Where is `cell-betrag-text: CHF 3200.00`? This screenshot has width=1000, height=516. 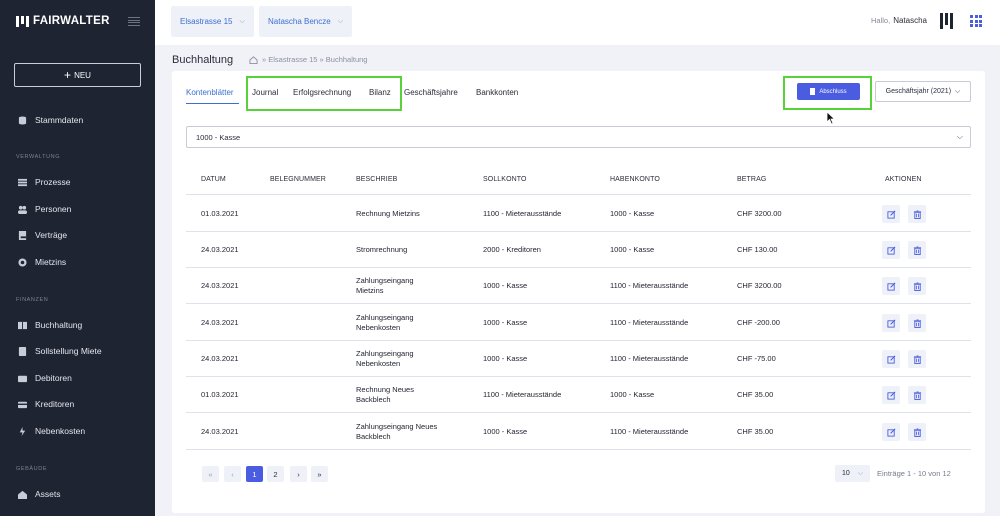
cell-betrag-text: CHF 3200.00 is located at coordinates (759, 213).